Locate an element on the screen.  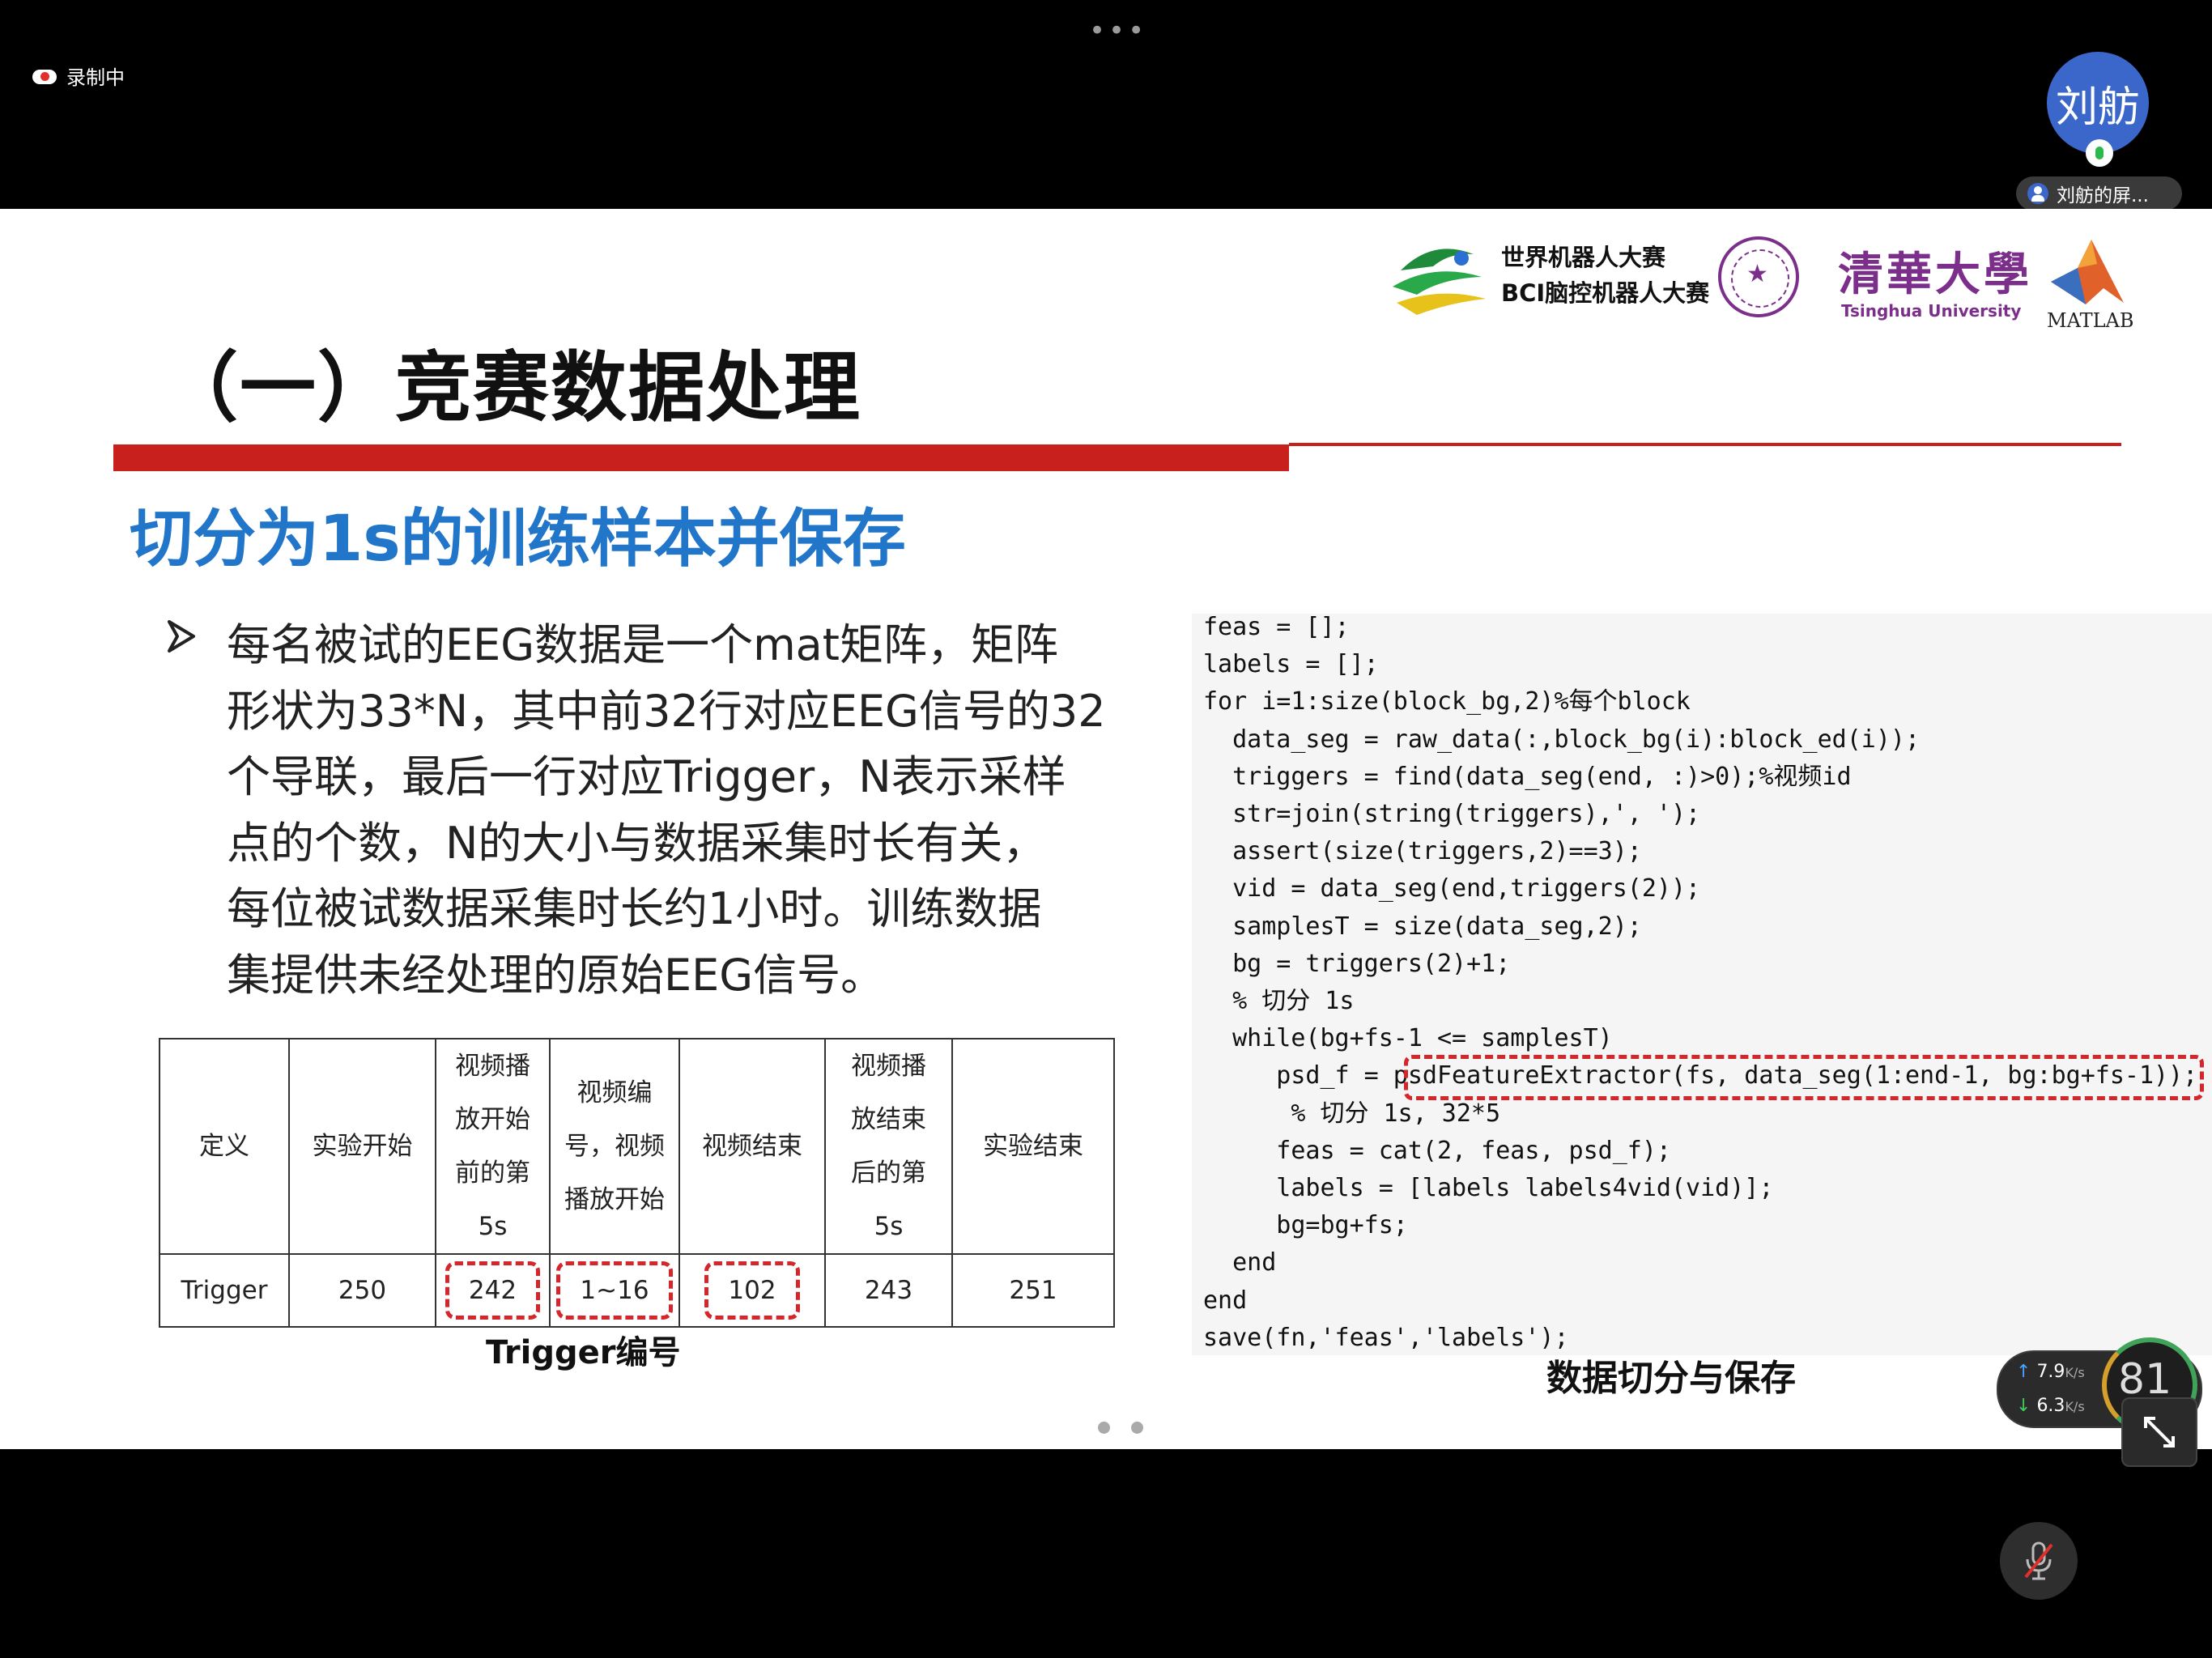
title-underline-bar is located at coordinates (701, 457).